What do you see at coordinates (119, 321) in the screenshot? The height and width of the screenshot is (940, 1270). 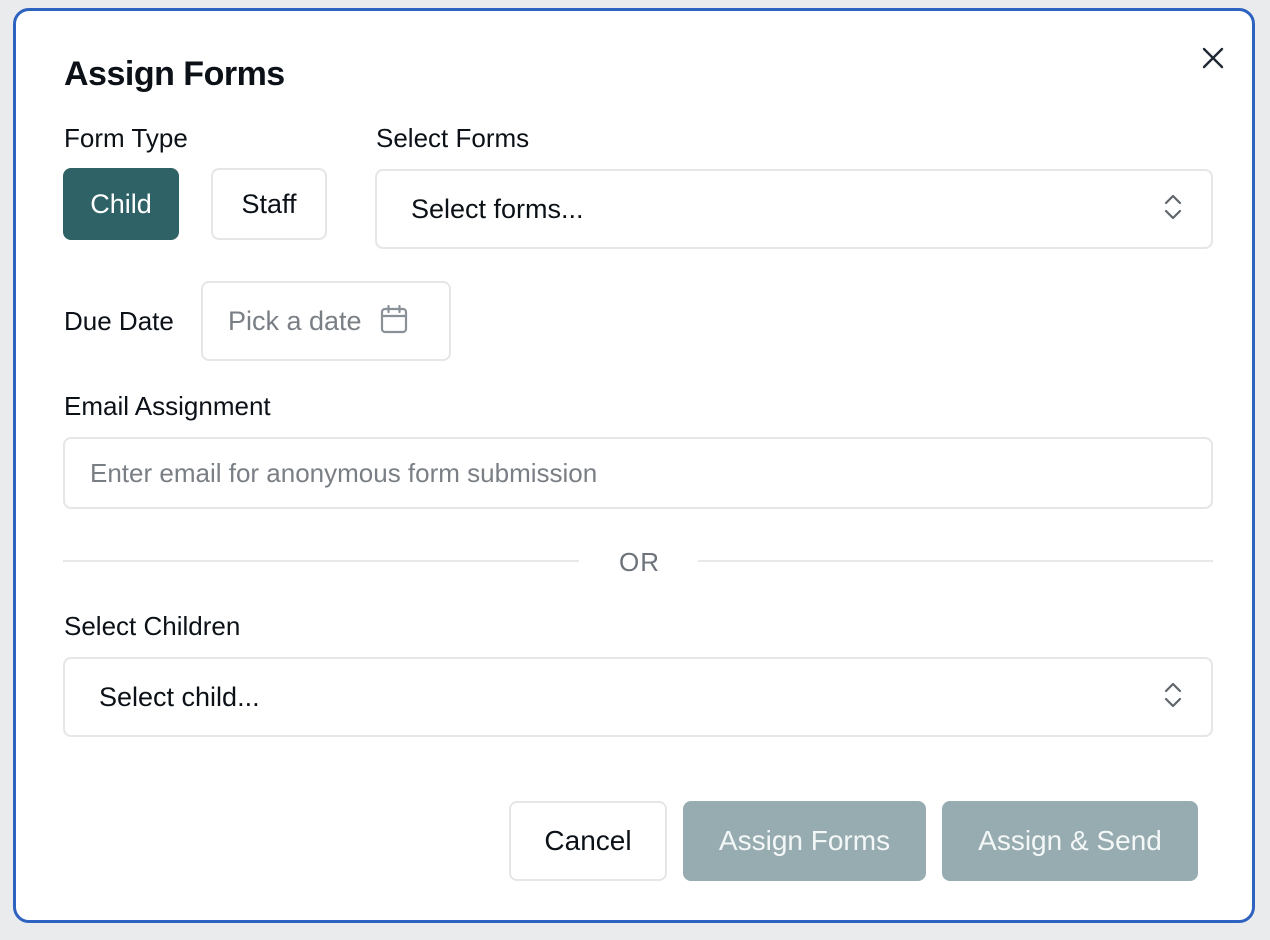 I see `due-date-label: Due Date` at bounding box center [119, 321].